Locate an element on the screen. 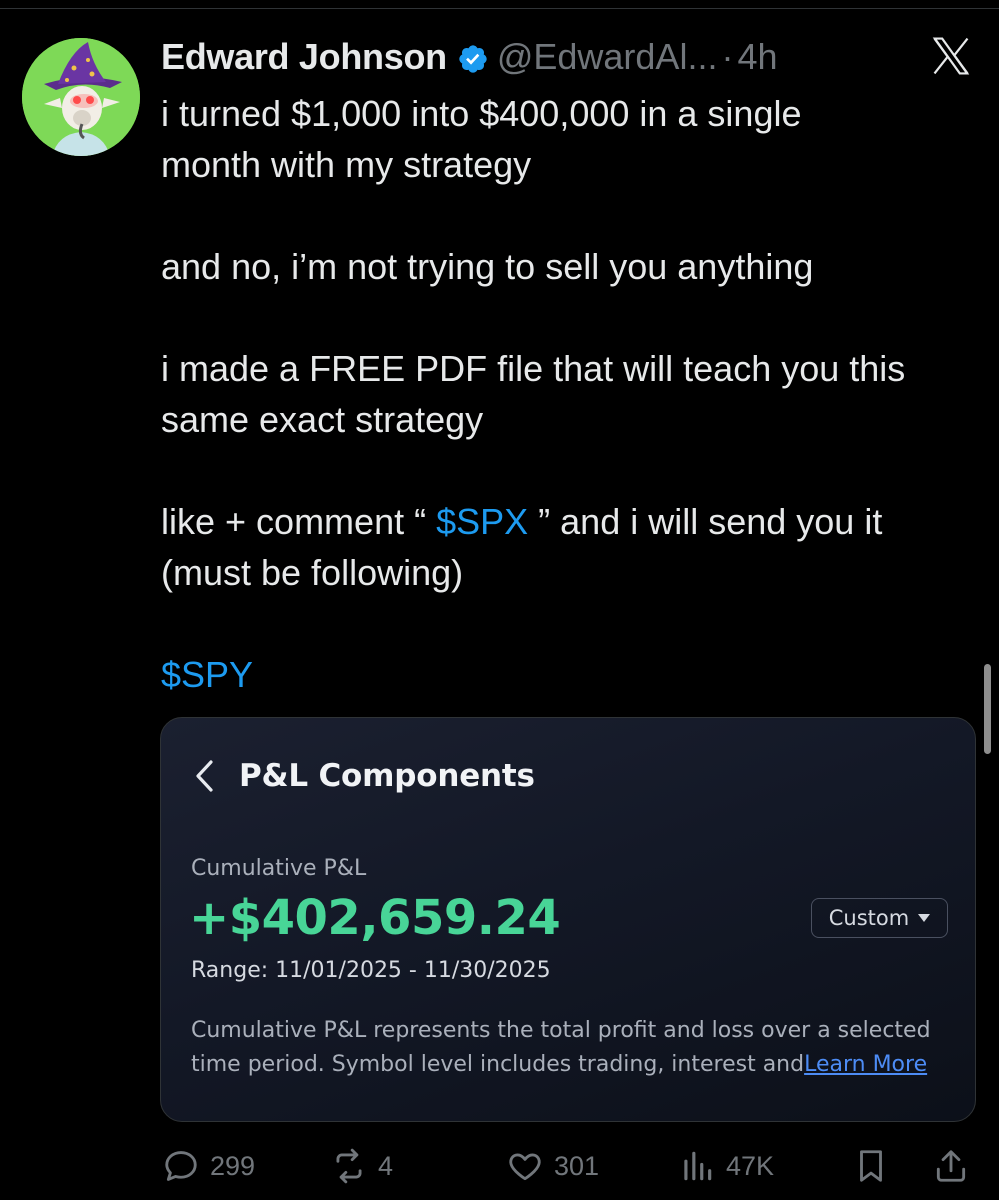 The height and width of the screenshot is (1200, 999). card-title: P&L Components is located at coordinates (387, 776).